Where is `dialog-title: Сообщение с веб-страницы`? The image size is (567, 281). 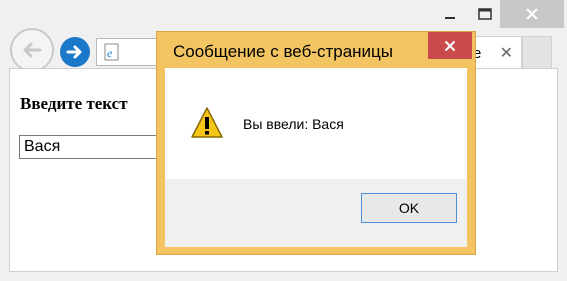 dialog-title: Сообщение с веб-страницы is located at coordinates (283, 51).